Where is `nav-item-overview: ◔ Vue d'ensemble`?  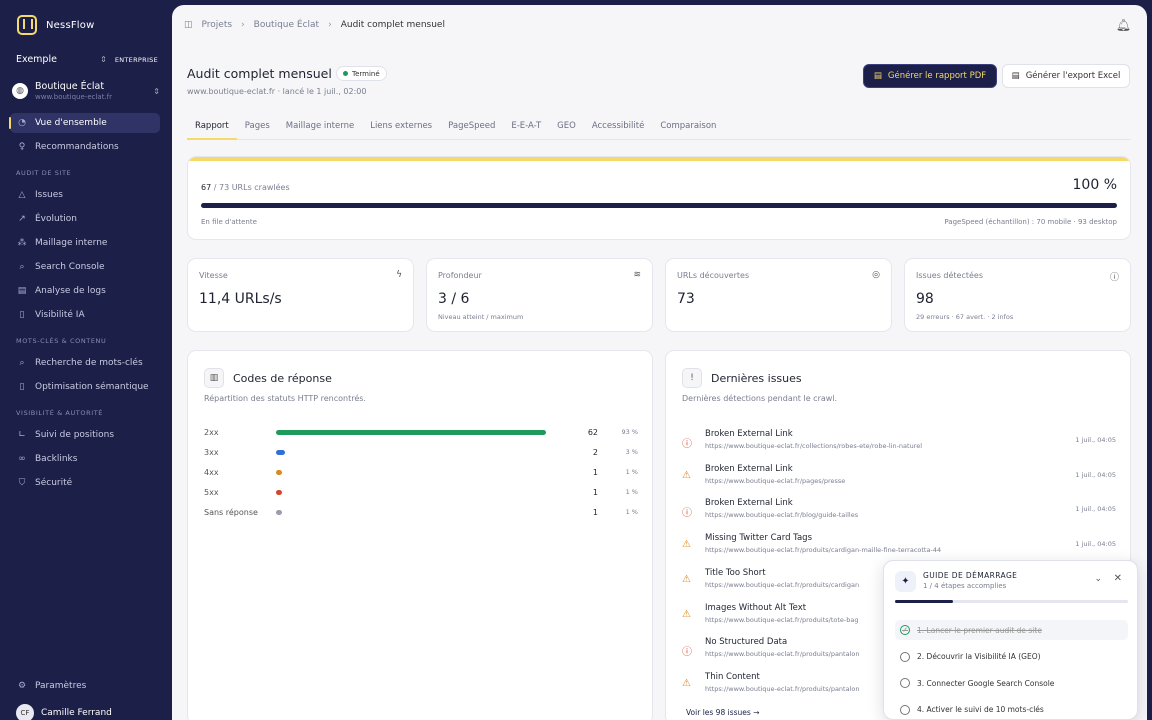
nav-item-overview: ◔ Vue d'ensemble is located at coordinates (84, 123).